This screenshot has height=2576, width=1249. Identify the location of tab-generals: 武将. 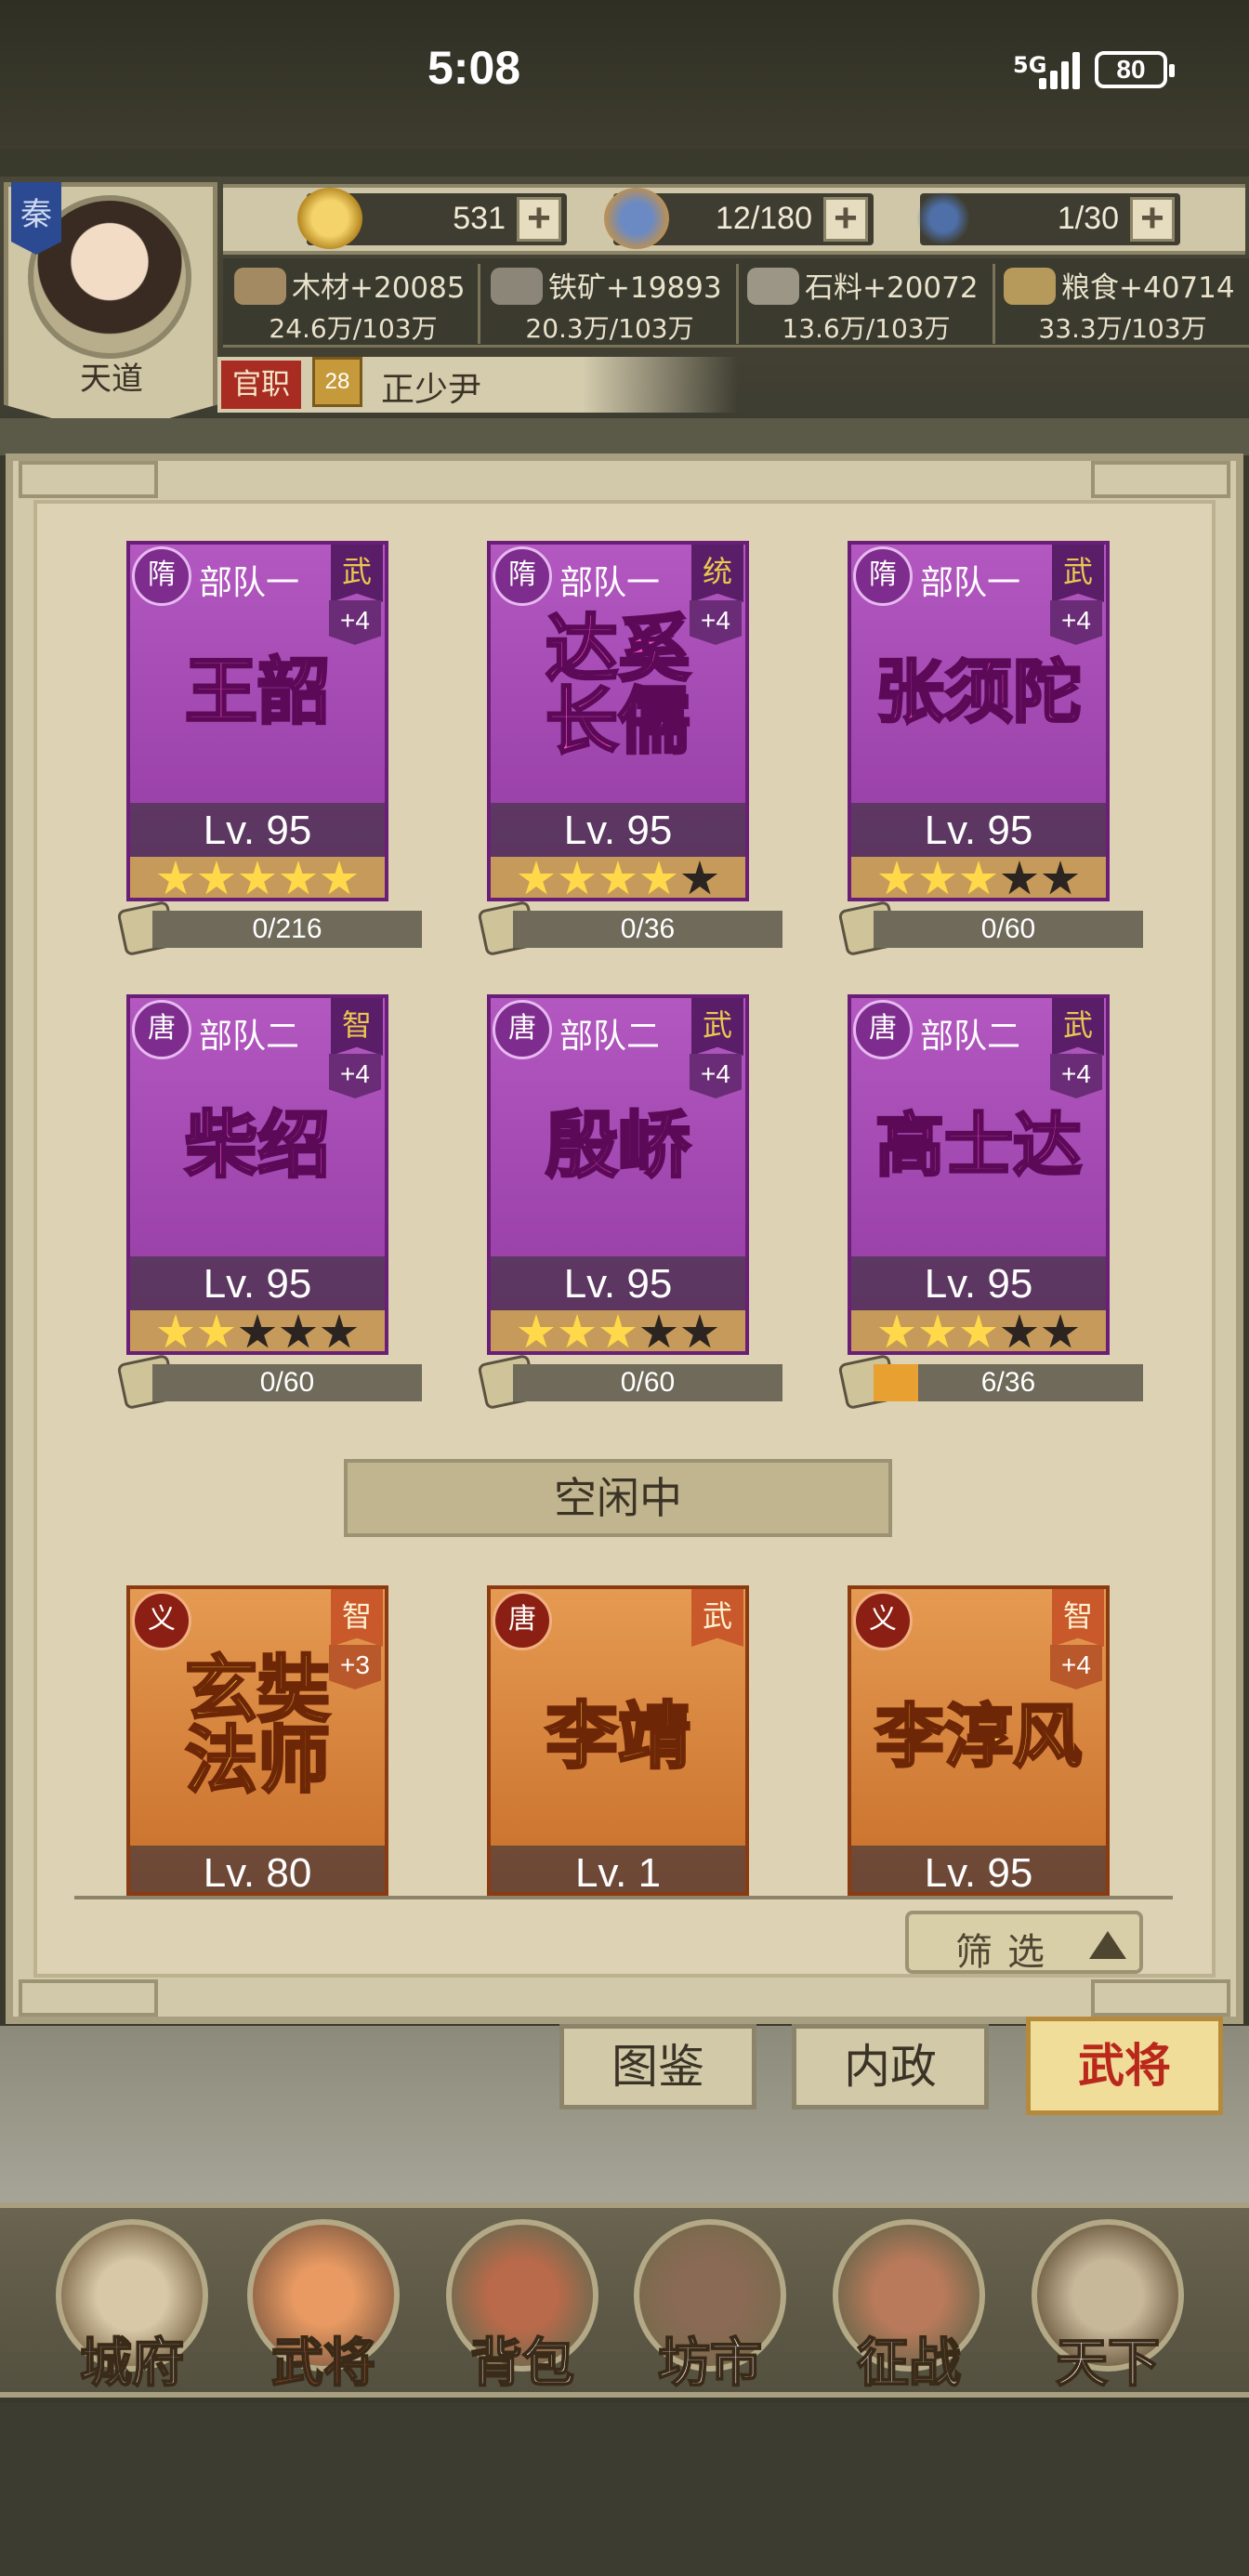
(1124, 2066).